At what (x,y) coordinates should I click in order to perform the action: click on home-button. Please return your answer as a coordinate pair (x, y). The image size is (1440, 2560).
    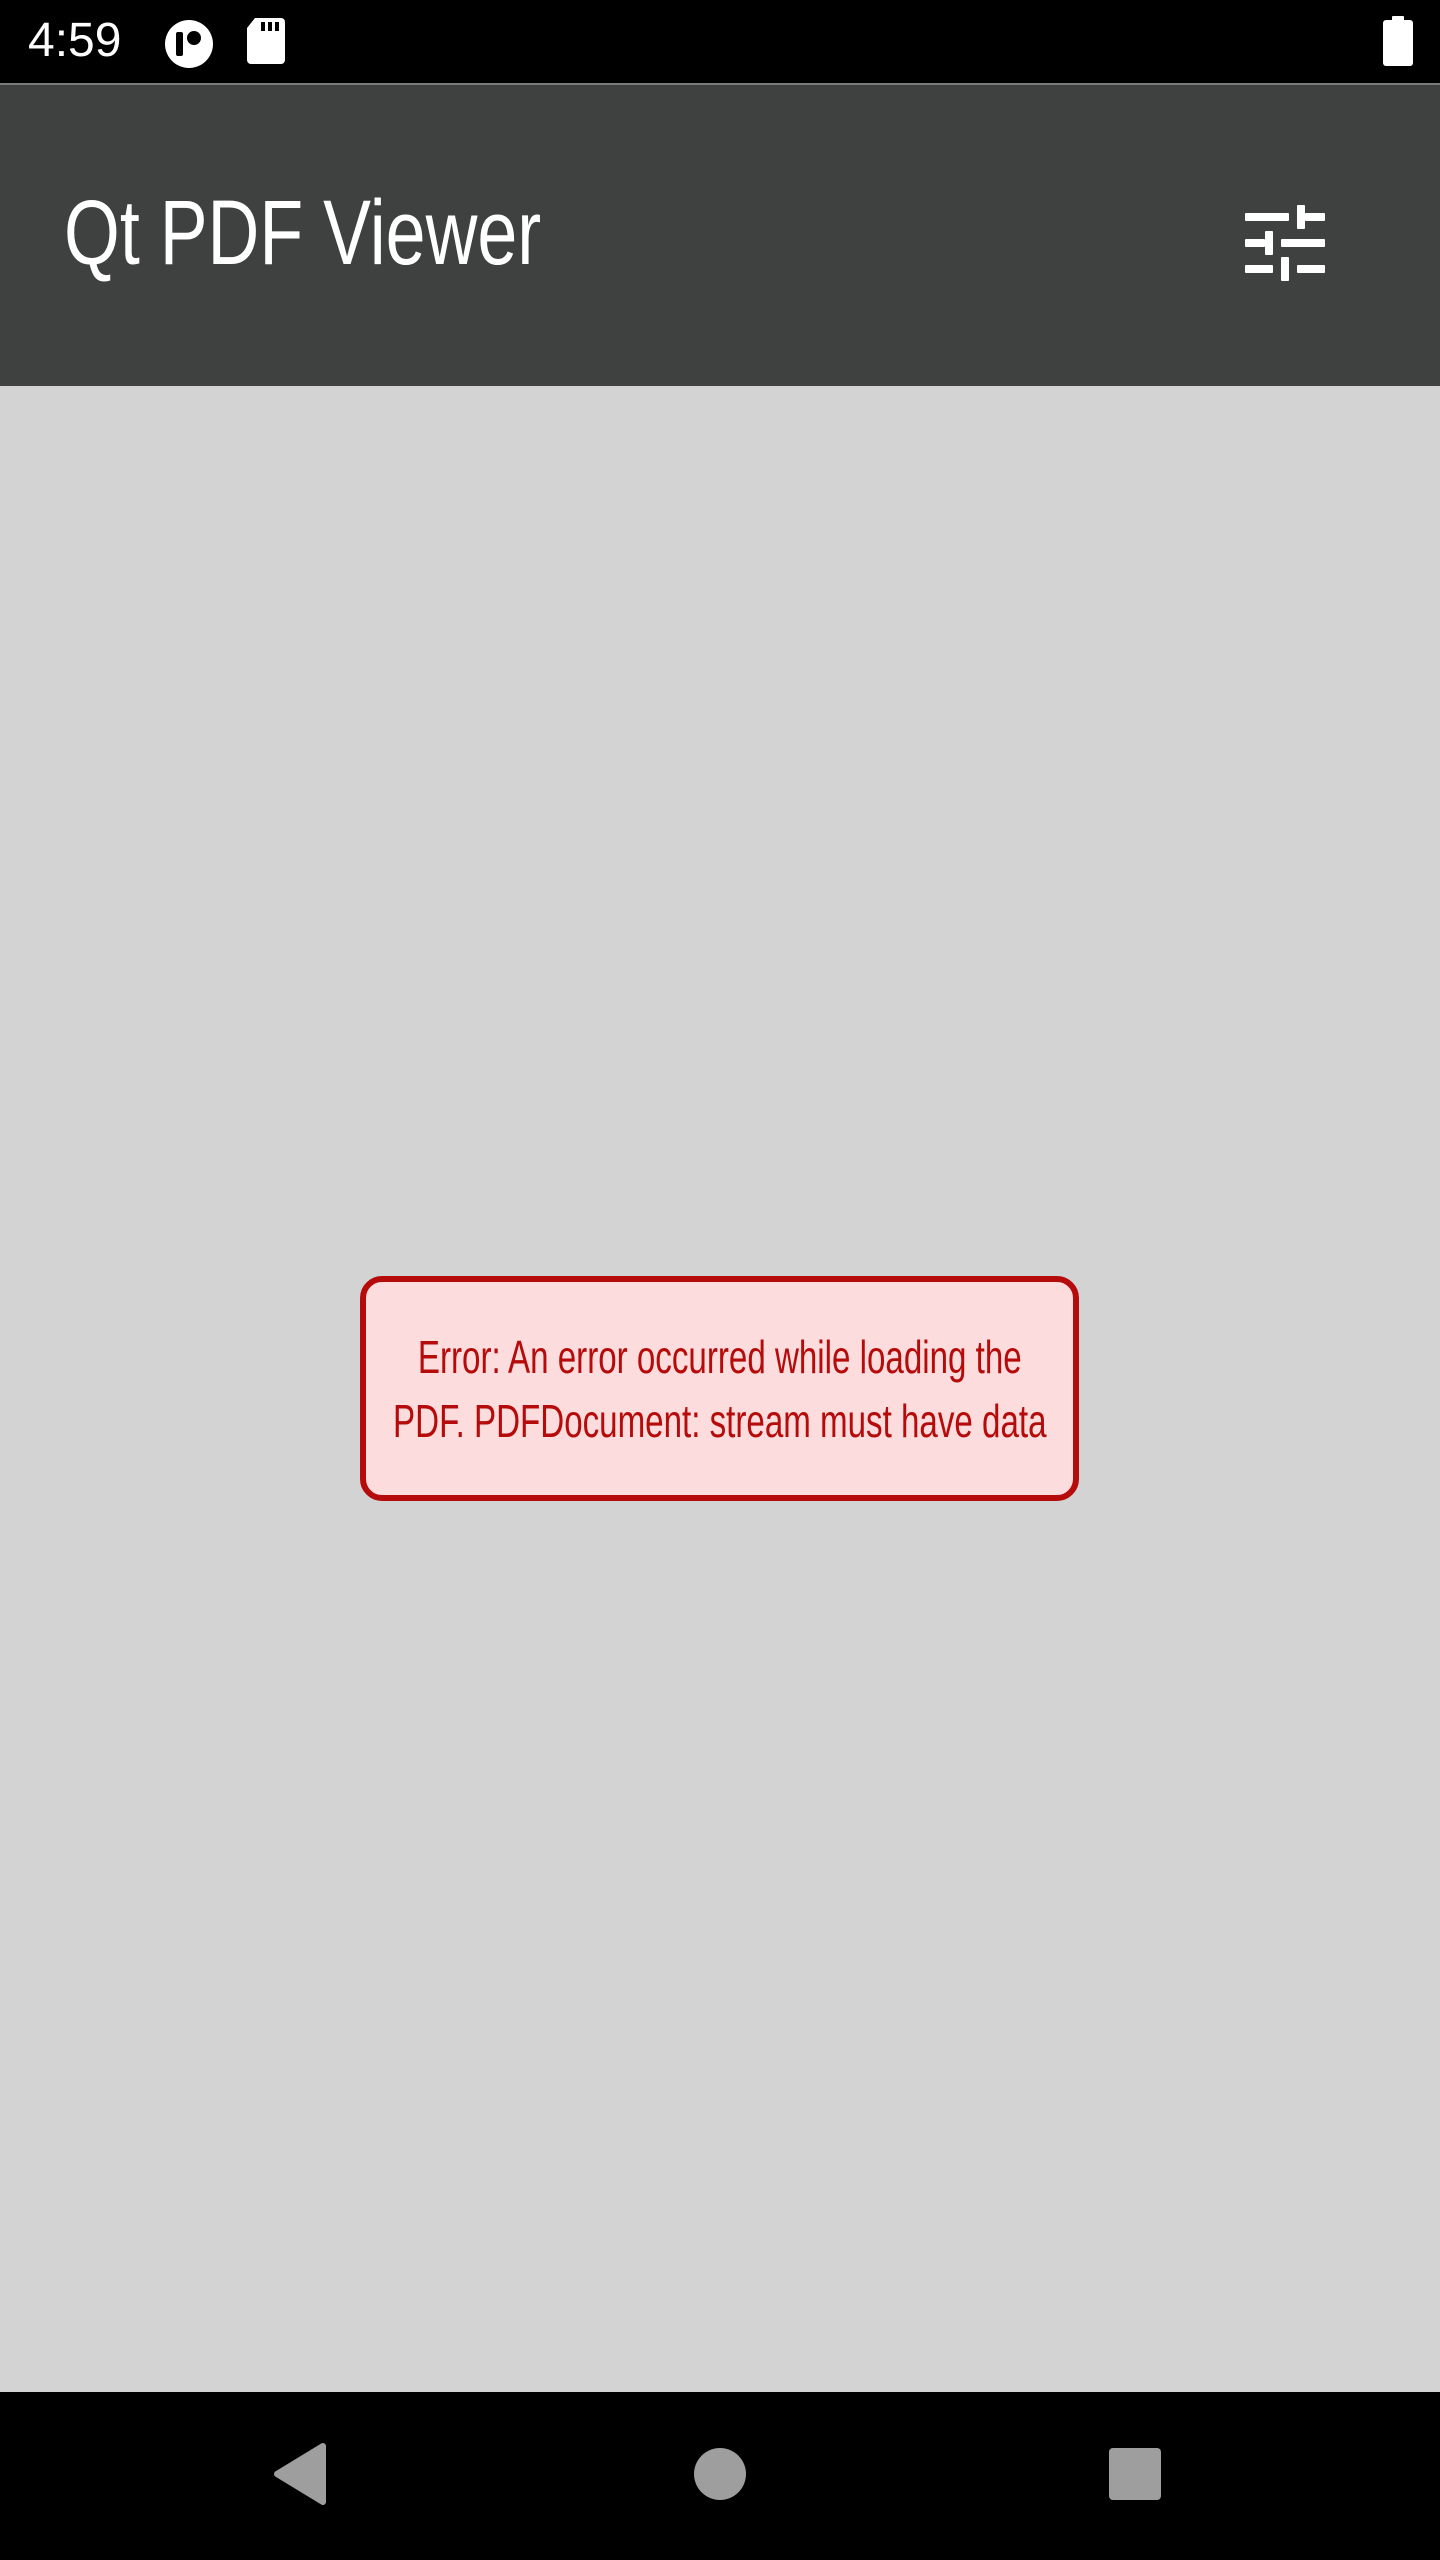
    Looking at the image, I should click on (720, 2476).